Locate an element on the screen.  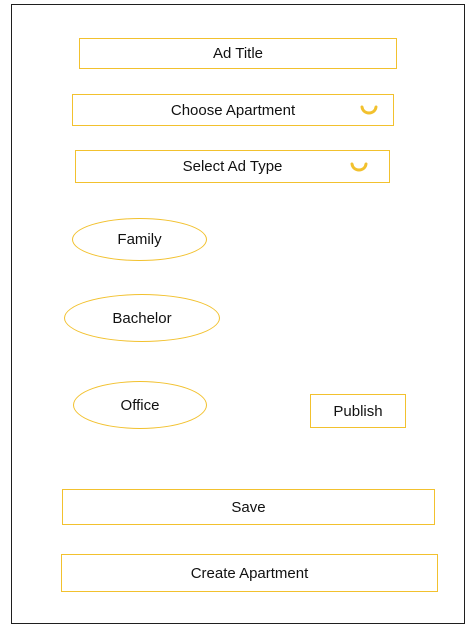
ad-title-label: Ad Title is located at coordinates (238, 53).